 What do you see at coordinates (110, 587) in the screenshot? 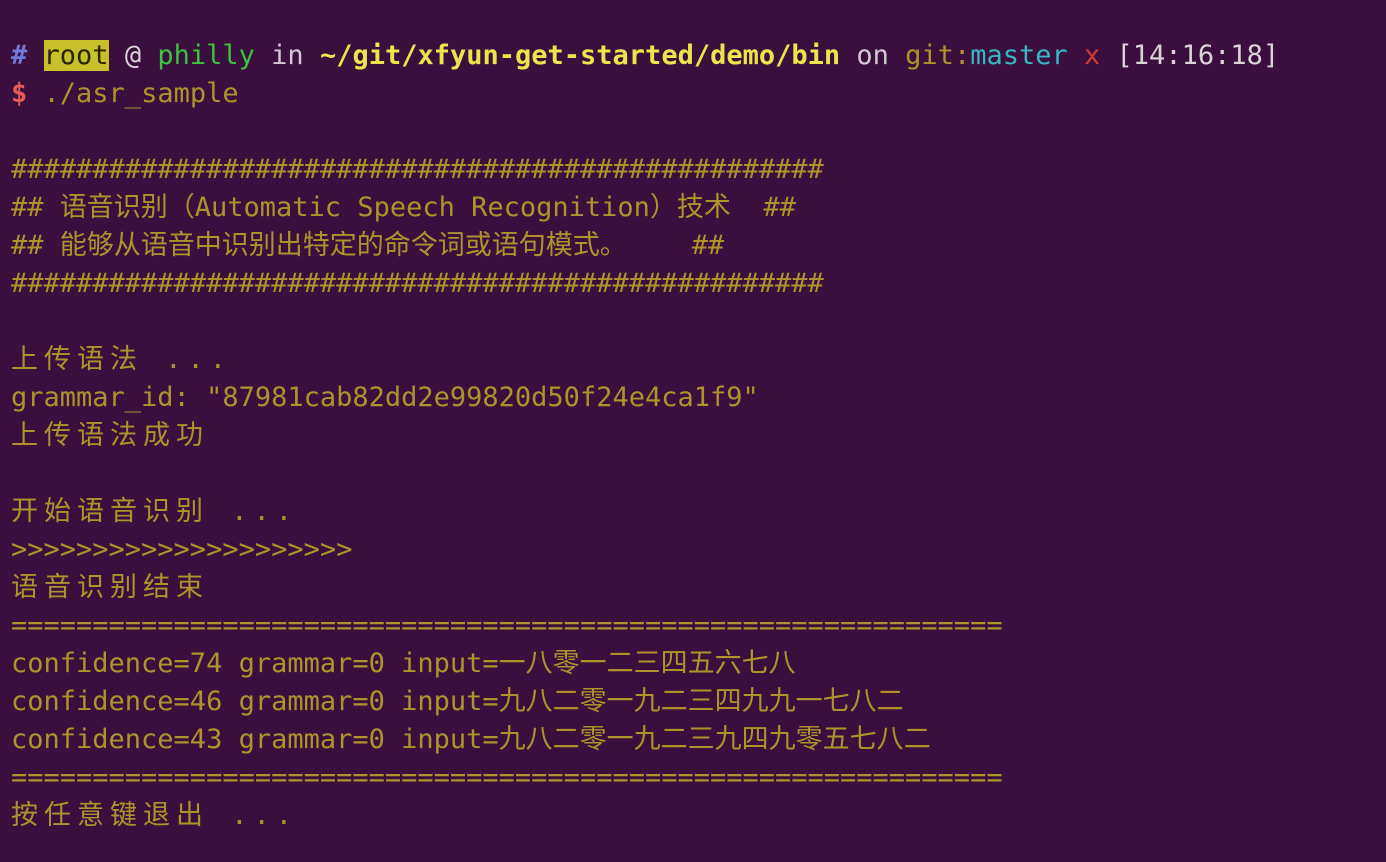
I see `recognition-end-message: 语音识别结束` at bounding box center [110, 587].